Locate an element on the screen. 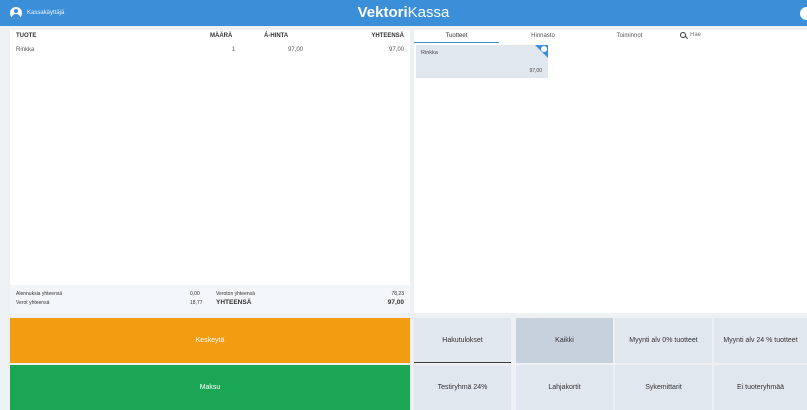  product-tile-price: 97,00 is located at coordinates (535, 71).